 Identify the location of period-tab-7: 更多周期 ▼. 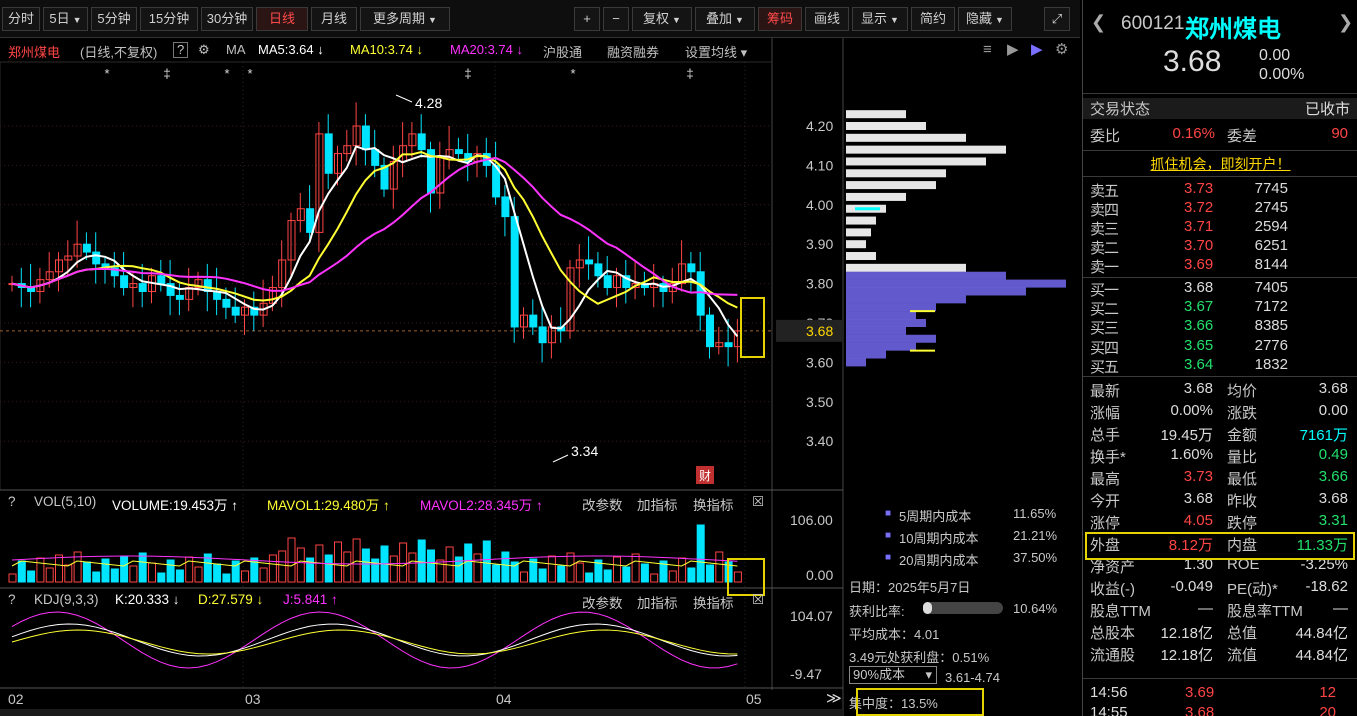
(405, 19).